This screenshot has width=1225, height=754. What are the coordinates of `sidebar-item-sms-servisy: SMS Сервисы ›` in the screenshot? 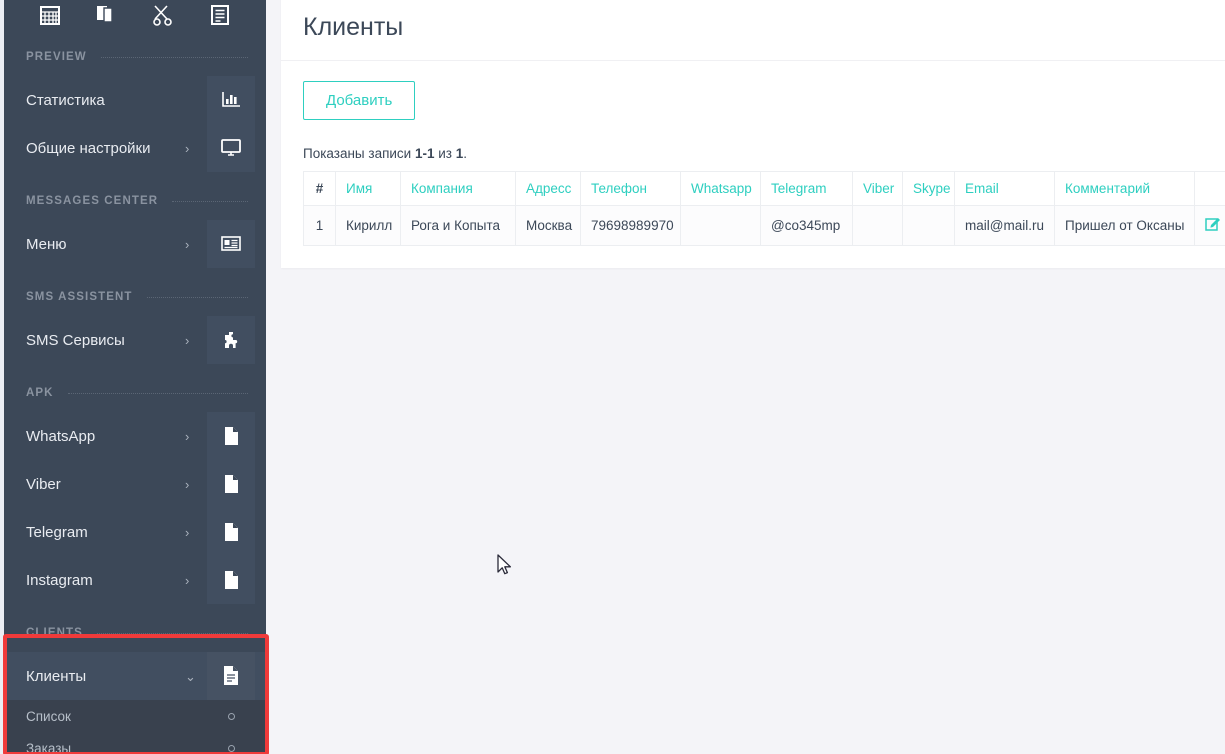 It's located at (135, 340).